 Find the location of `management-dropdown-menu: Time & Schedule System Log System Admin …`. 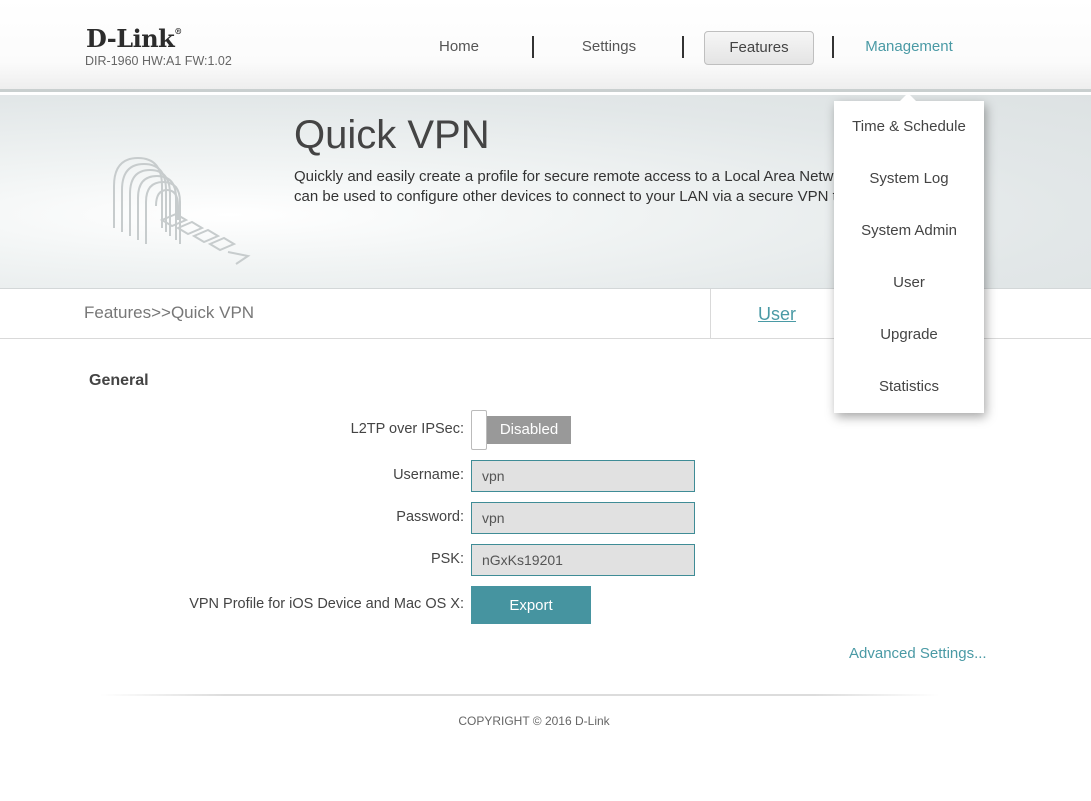

management-dropdown-menu: Time & Schedule System Log System Admin … is located at coordinates (909, 257).